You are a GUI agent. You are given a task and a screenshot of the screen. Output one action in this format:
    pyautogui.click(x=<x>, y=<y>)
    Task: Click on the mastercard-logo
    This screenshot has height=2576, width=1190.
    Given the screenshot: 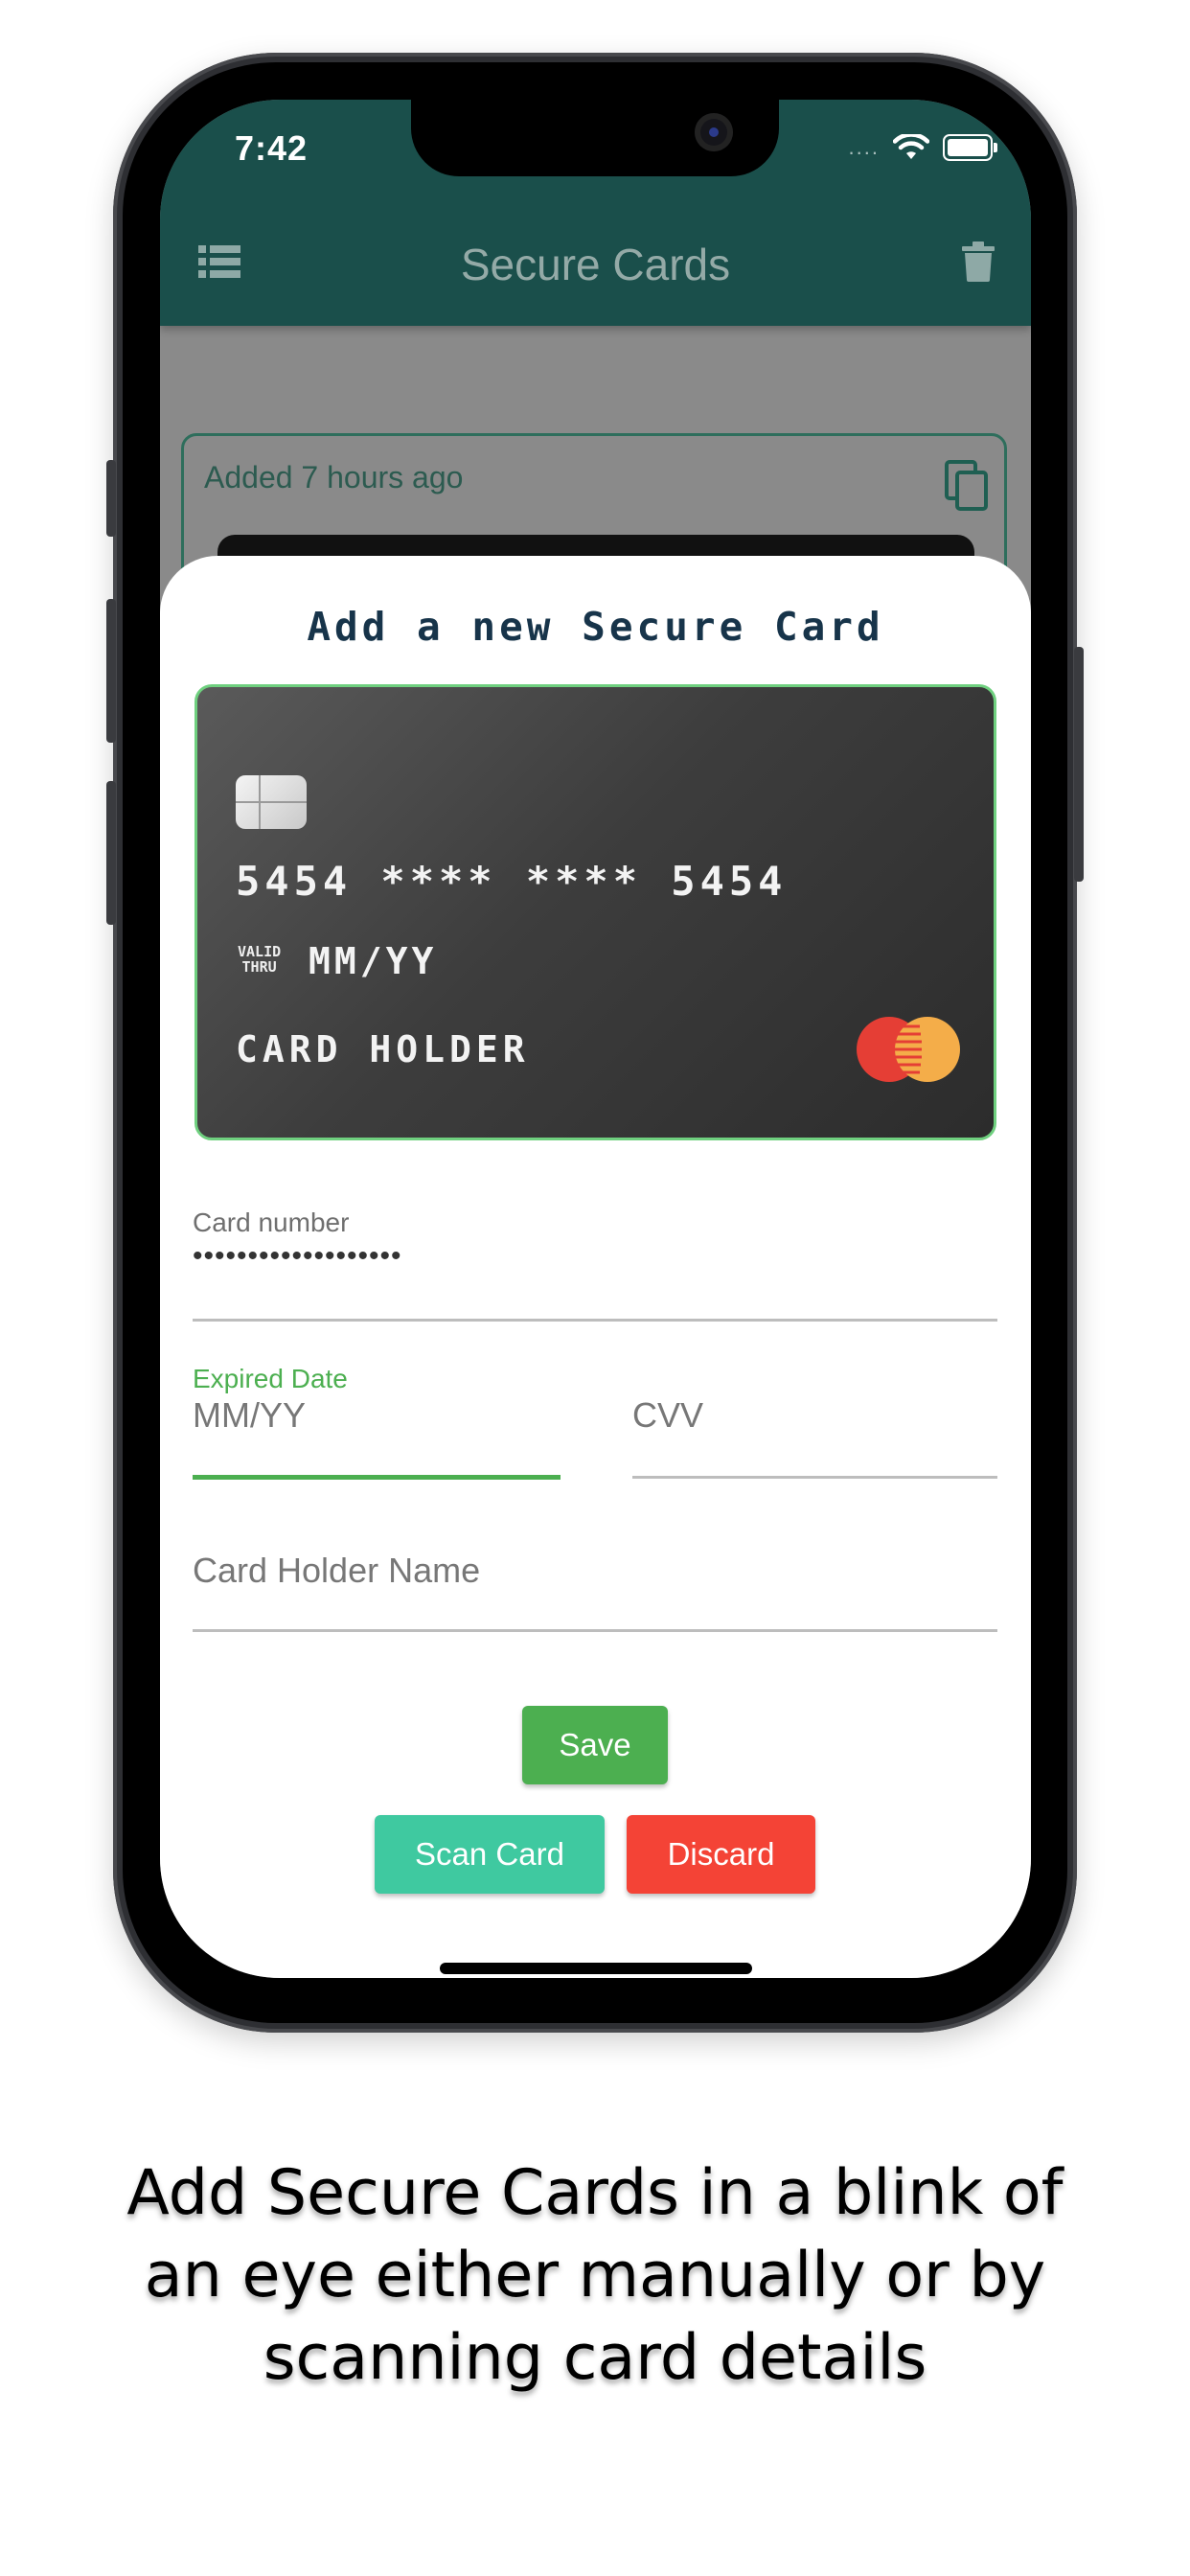 What is the action you would take?
    pyautogui.click(x=909, y=1049)
    